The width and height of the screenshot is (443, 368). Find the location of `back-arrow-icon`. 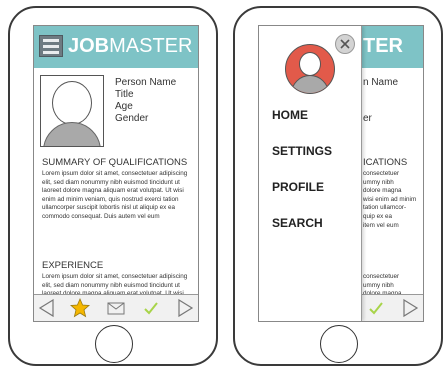

back-arrow-icon is located at coordinates (47, 308).